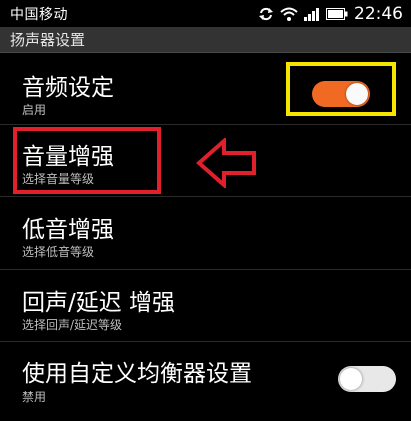 Image resolution: width=411 pixels, height=421 pixels. Describe the element at coordinates (68, 88) in the screenshot. I see `setting-title: 音频设定` at that location.